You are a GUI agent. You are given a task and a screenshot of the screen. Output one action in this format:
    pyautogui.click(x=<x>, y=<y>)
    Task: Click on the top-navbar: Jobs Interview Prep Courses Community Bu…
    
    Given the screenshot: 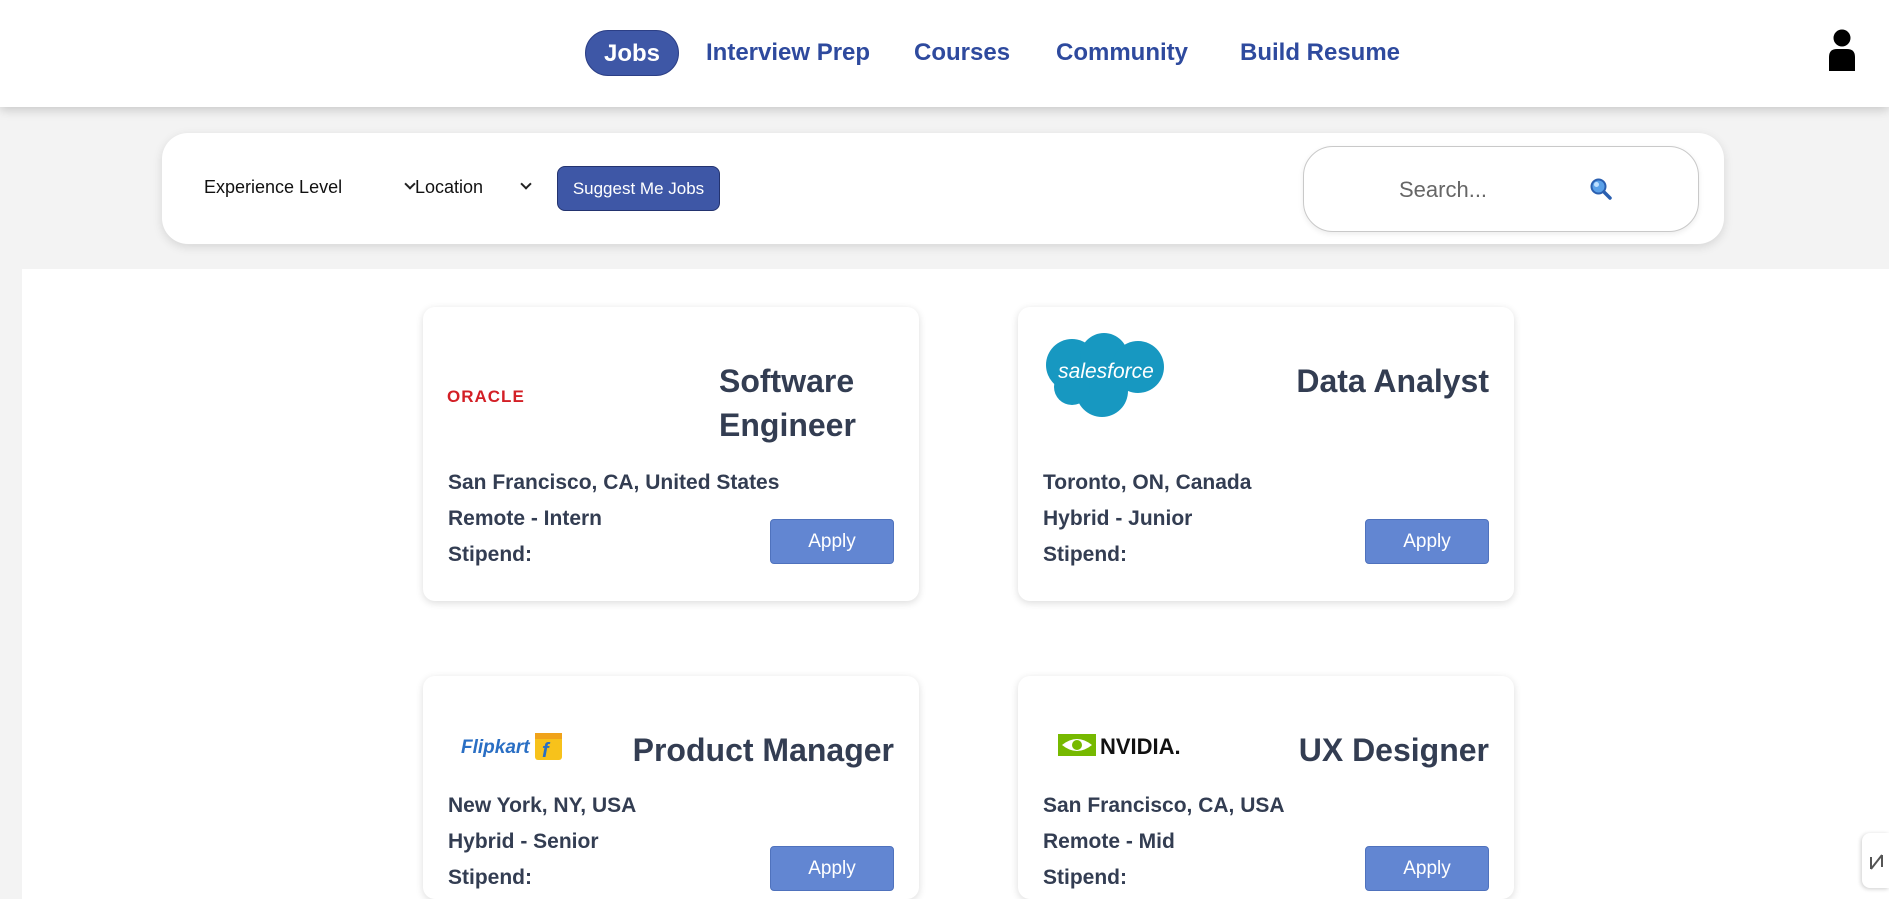 What is the action you would take?
    pyautogui.click(x=944, y=53)
    